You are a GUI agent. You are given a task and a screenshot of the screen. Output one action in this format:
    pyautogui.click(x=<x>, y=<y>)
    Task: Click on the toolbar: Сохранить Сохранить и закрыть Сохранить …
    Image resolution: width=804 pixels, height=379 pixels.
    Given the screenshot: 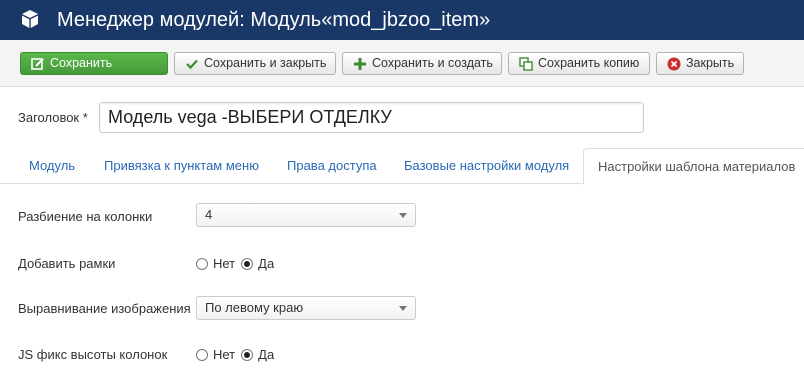 What is the action you would take?
    pyautogui.click(x=402, y=63)
    